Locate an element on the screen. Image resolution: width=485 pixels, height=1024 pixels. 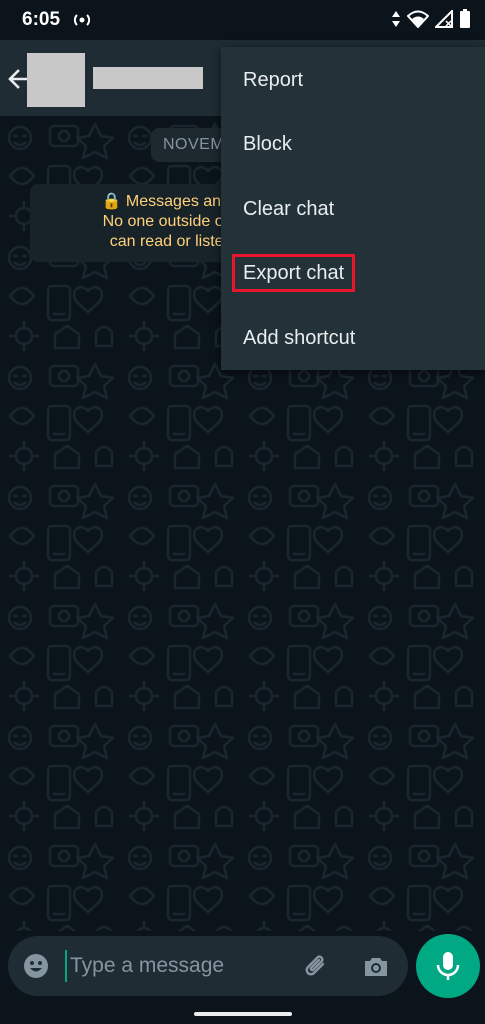
menu-item-label: Export chat is located at coordinates (294, 273).